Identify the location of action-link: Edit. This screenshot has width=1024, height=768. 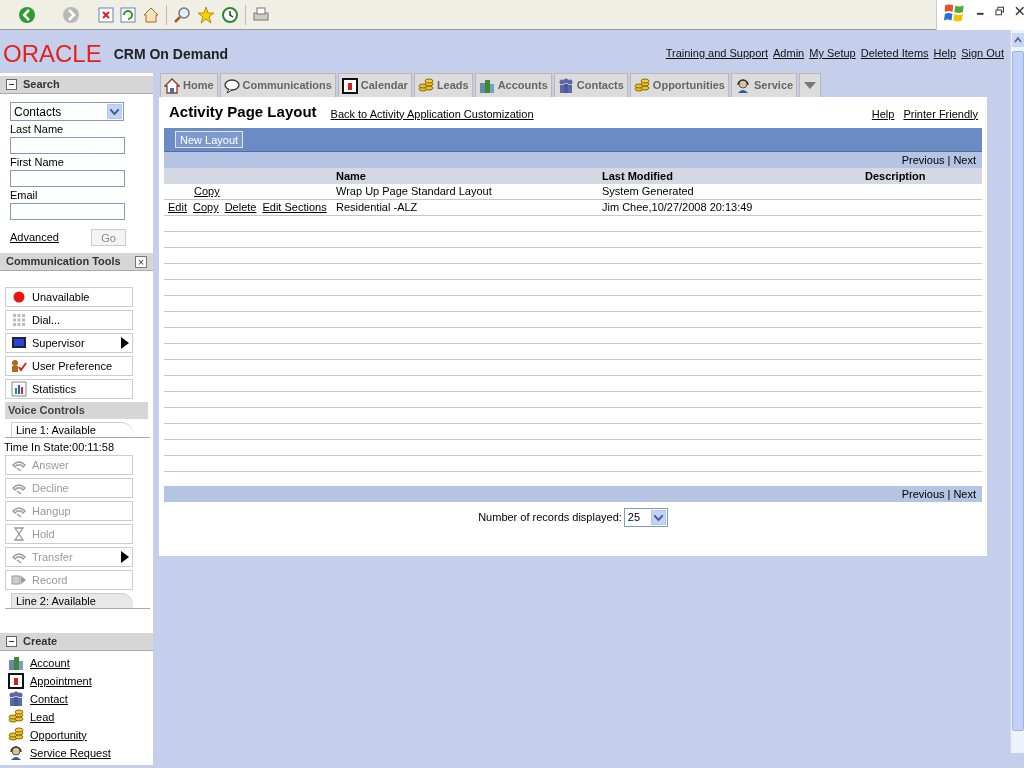
(177, 207).